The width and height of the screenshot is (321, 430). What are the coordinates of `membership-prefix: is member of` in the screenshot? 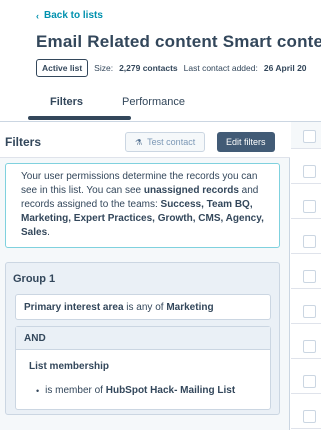 It's located at (75, 390).